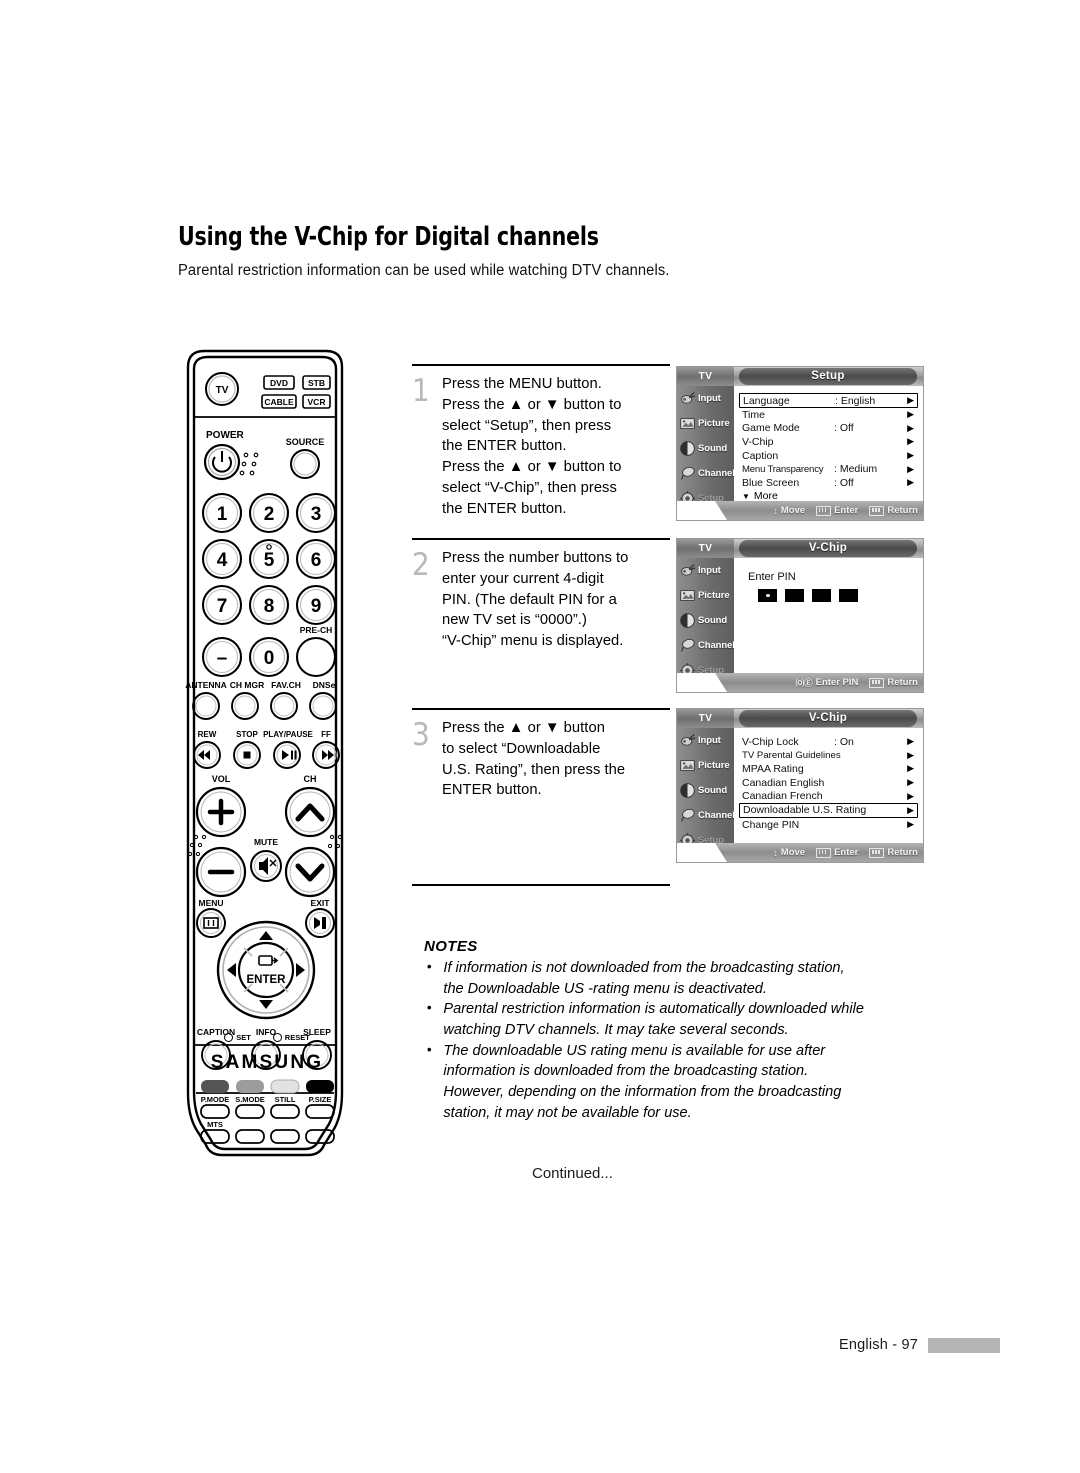  What do you see at coordinates (705, 548) in the screenshot?
I see `osd-source-label: TV` at bounding box center [705, 548].